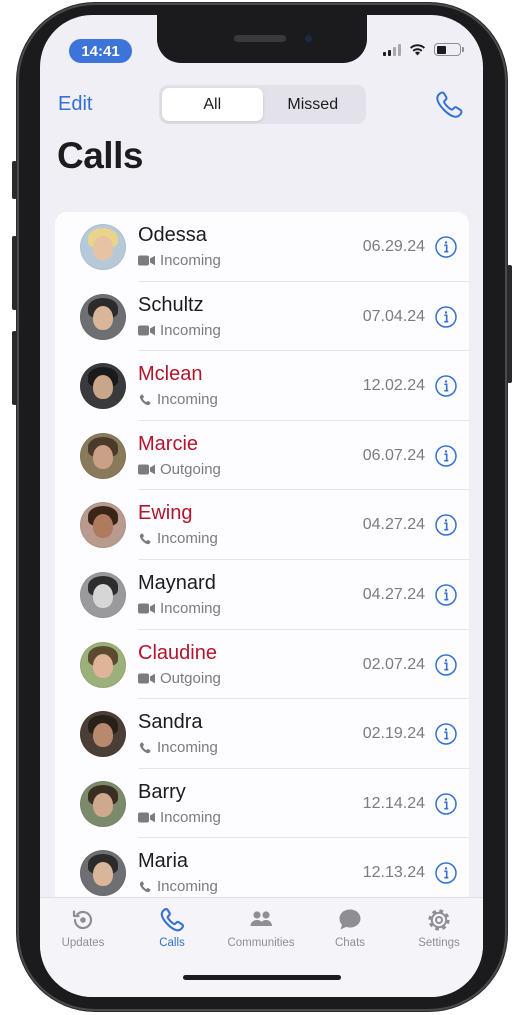  What do you see at coordinates (261, 943) in the screenshot?
I see `tab-label: Communities` at bounding box center [261, 943].